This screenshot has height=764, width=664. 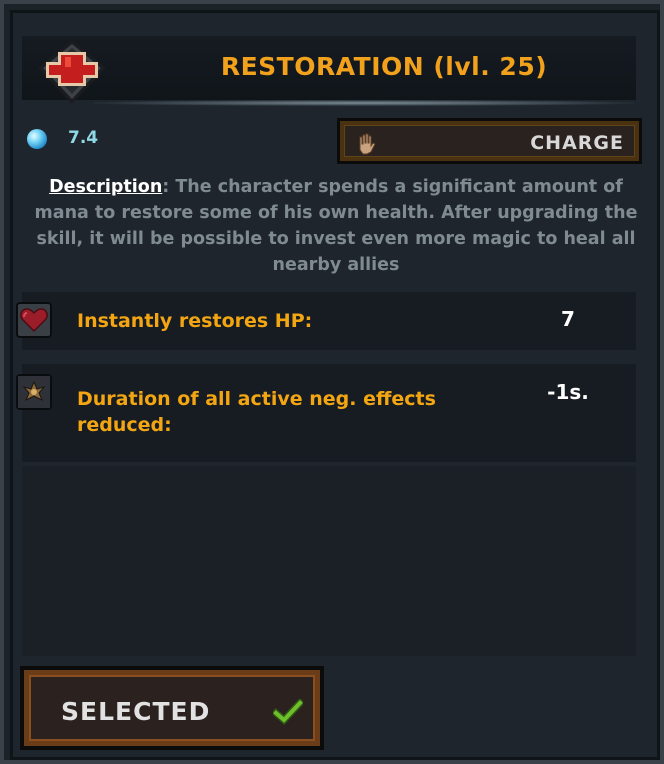 I want to click on selected-button: SELECTED, so click(x=172, y=708).